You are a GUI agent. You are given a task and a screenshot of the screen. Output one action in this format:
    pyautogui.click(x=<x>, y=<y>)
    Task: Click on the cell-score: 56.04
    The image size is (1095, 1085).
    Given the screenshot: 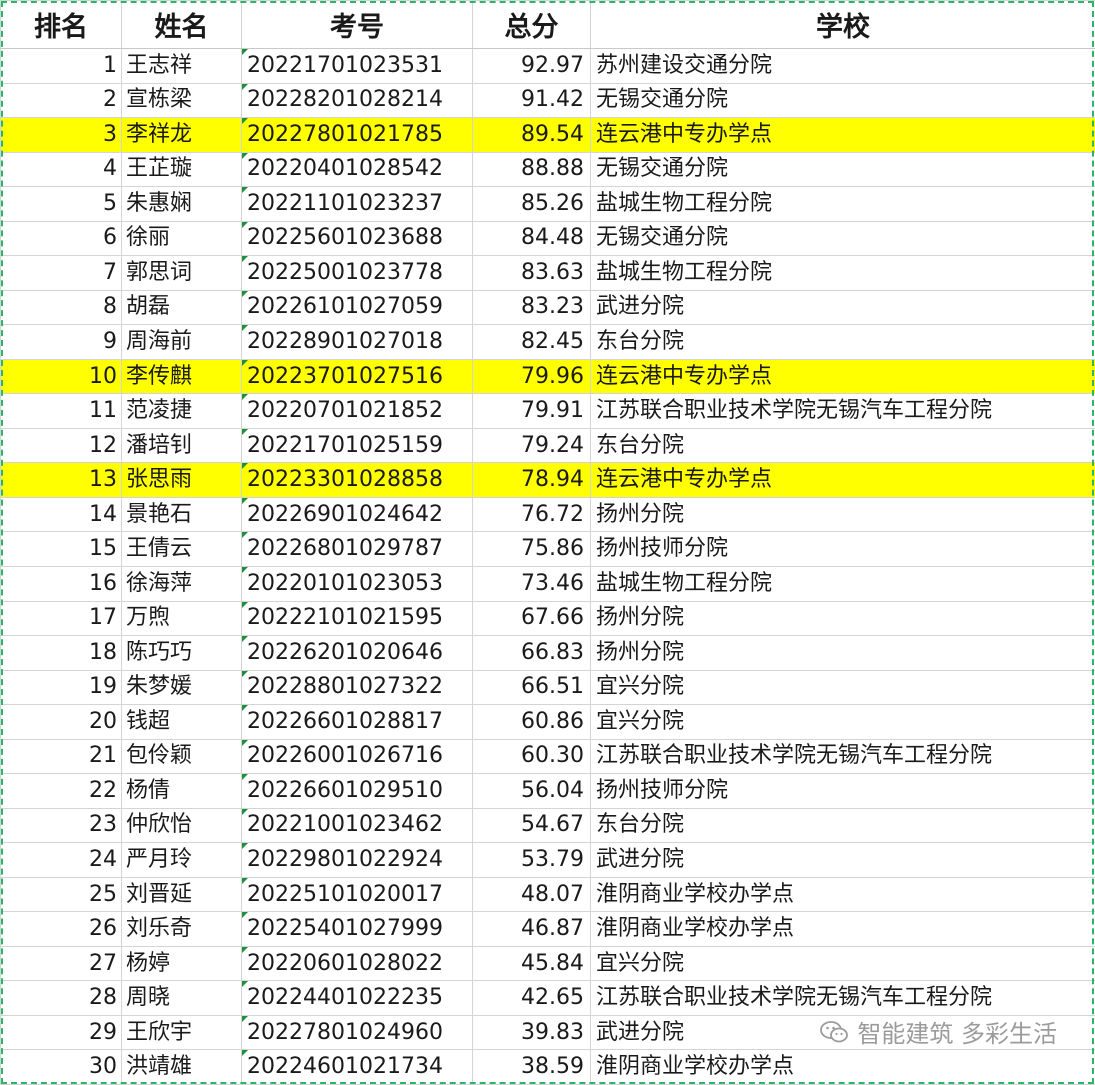 What is the action you would take?
    pyautogui.click(x=531, y=791)
    